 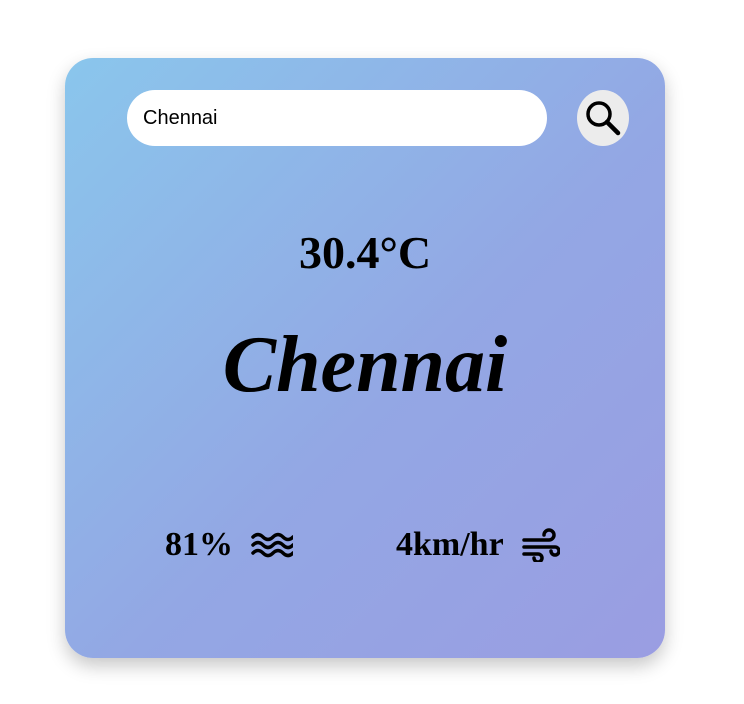 I want to click on search-icon, so click(x=603, y=118).